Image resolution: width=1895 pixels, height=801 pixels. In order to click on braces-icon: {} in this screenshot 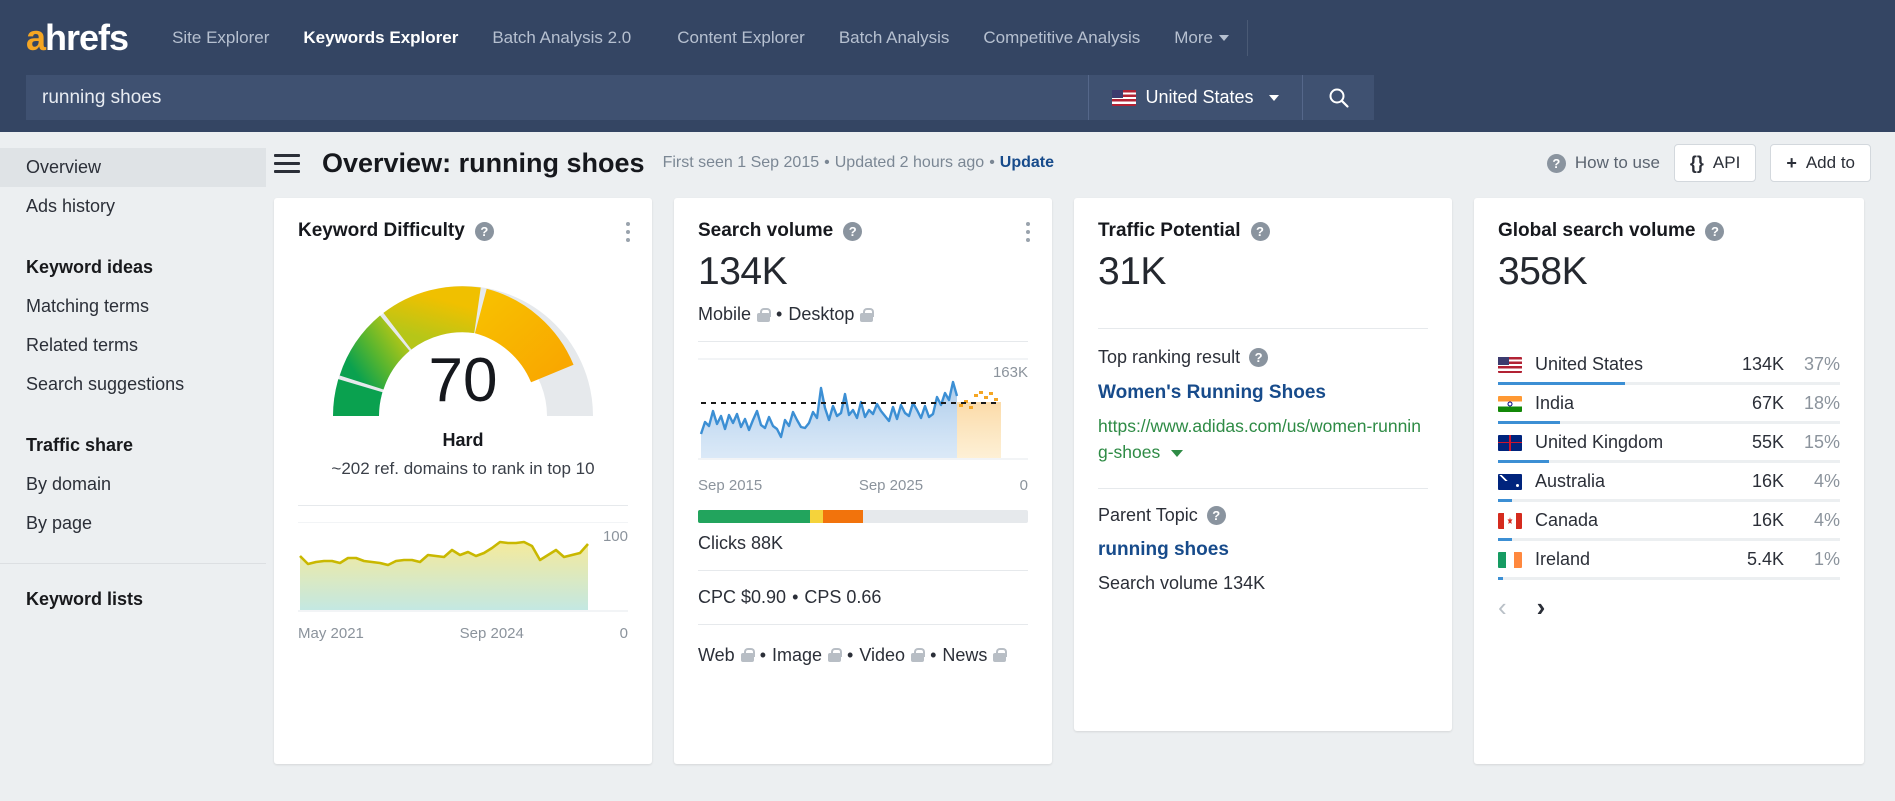, I will do `click(1696, 162)`.